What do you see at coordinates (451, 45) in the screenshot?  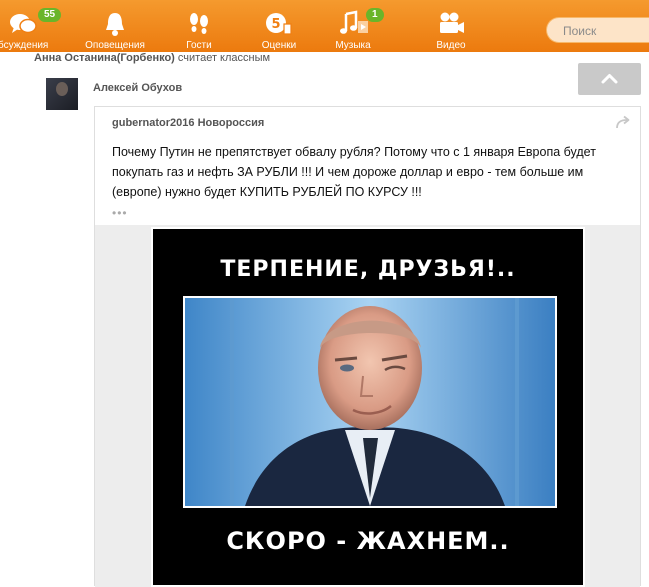 I see `nav-video-label: Видео` at bounding box center [451, 45].